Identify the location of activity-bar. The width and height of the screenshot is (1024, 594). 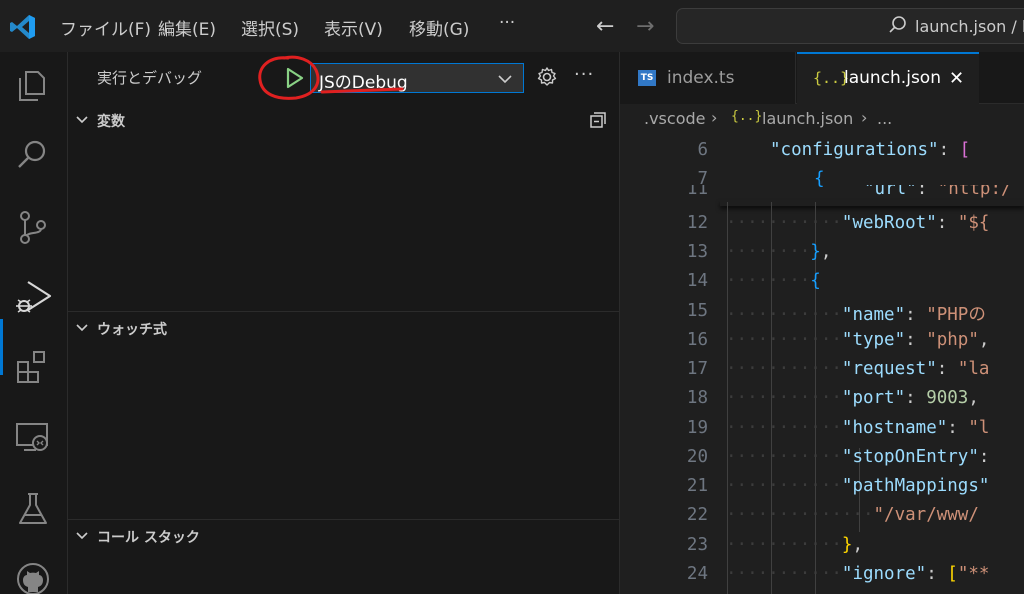
(34, 323).